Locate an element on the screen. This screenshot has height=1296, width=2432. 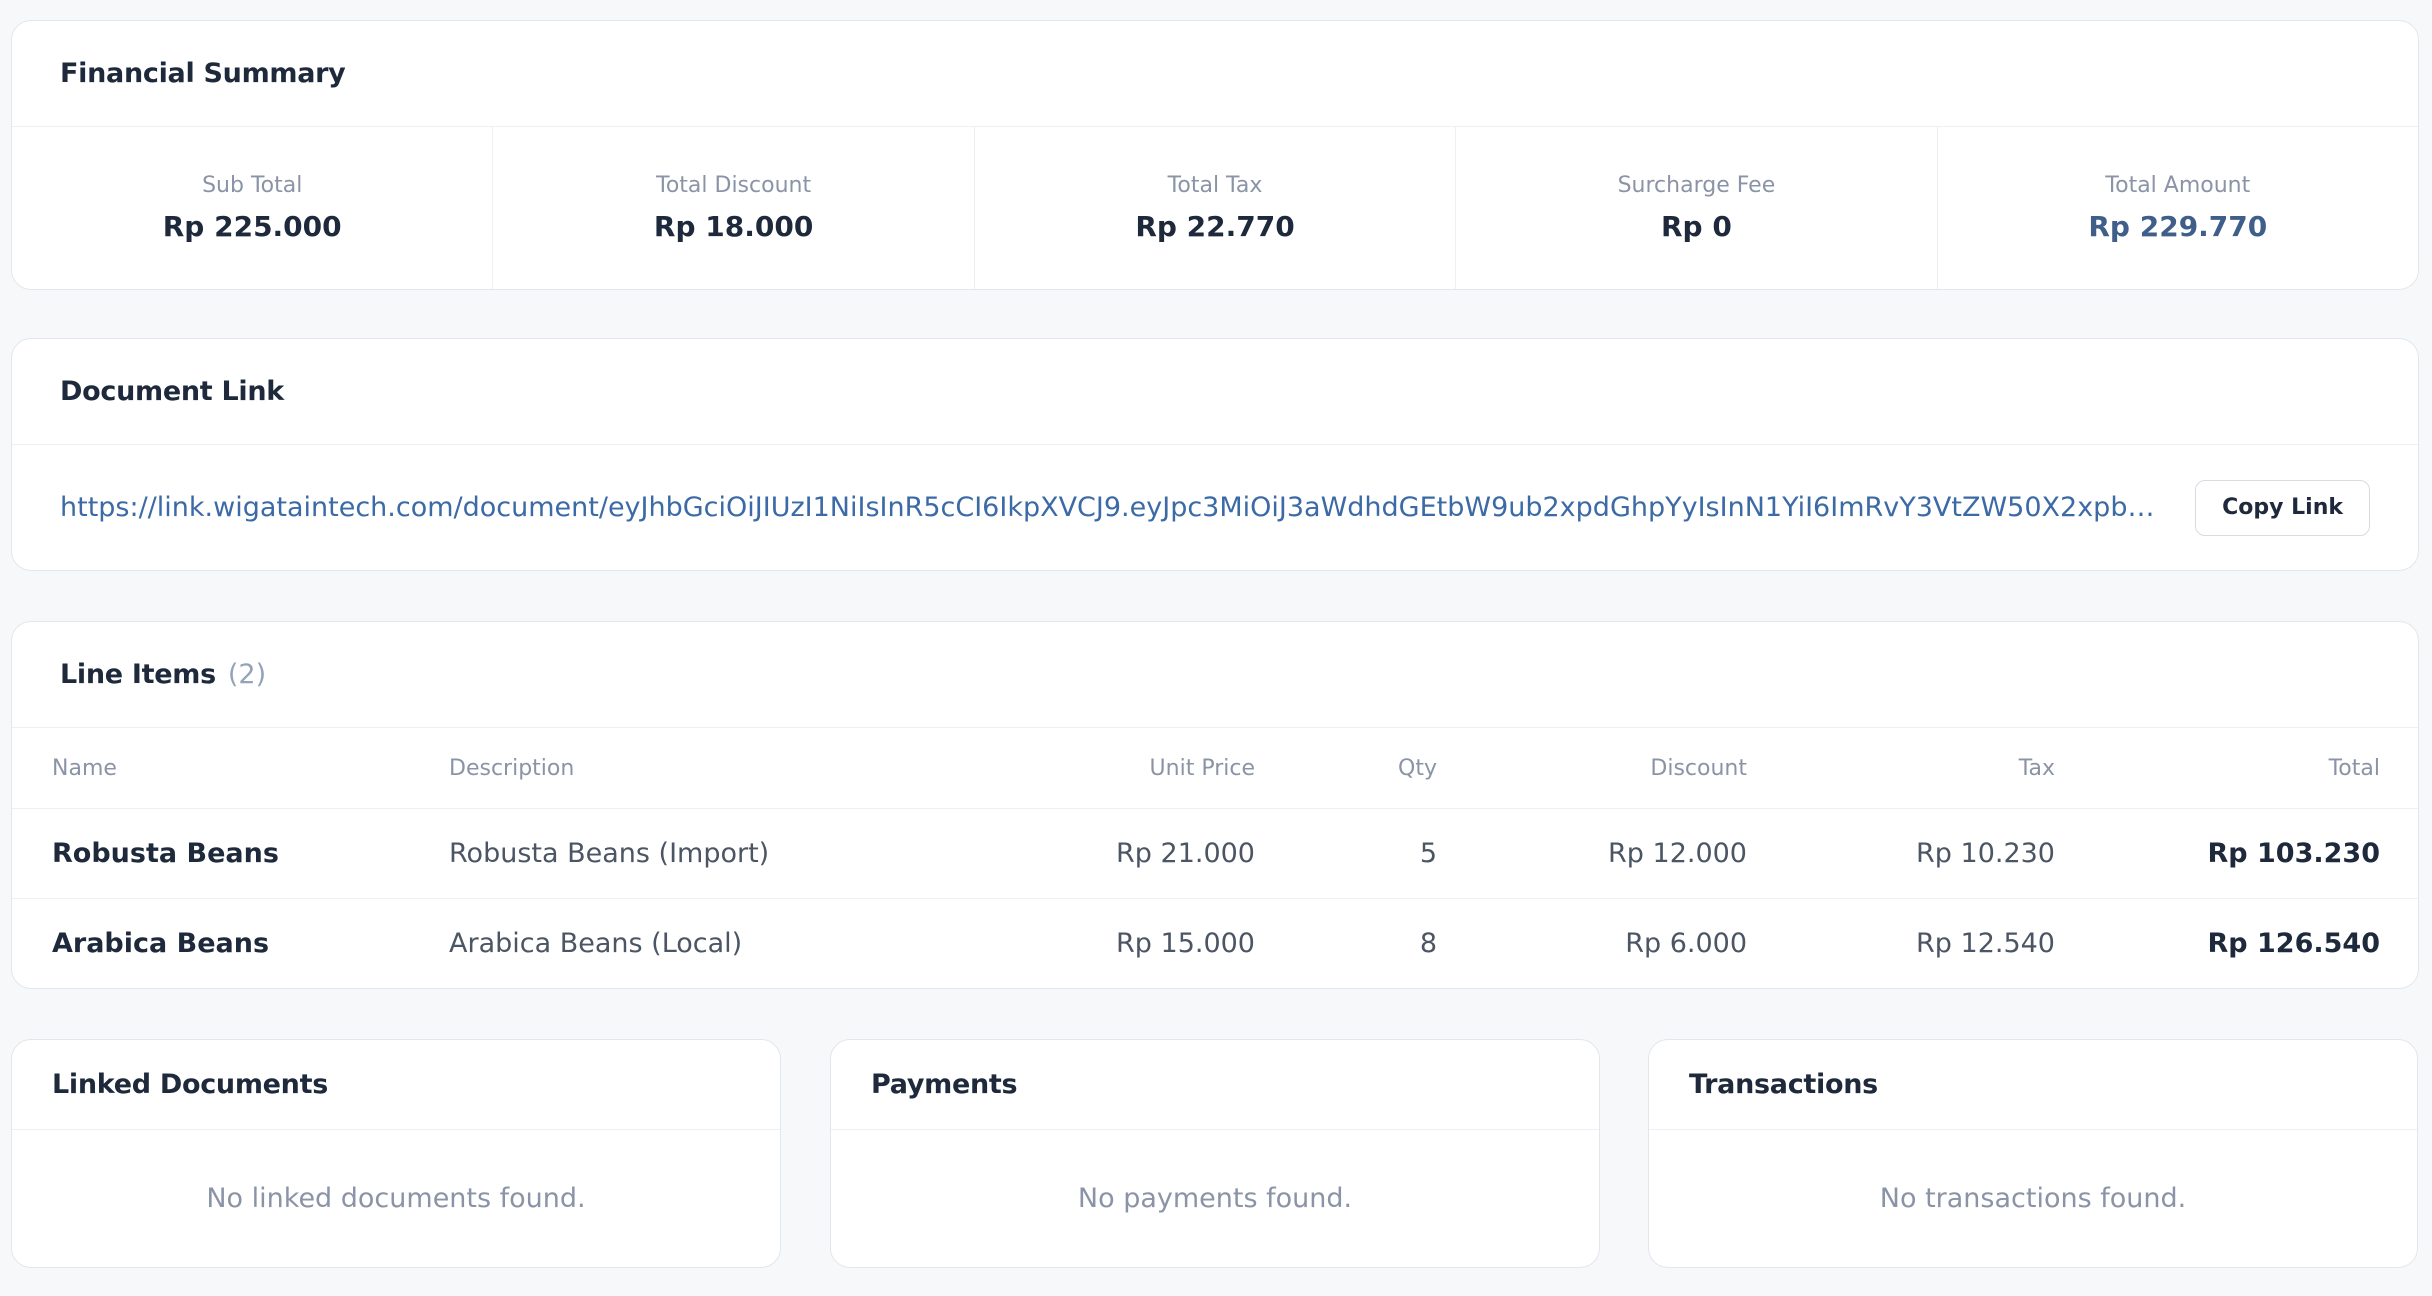
transactions-empty-state: No transactions found. is located at coordinates (2033, 1198).